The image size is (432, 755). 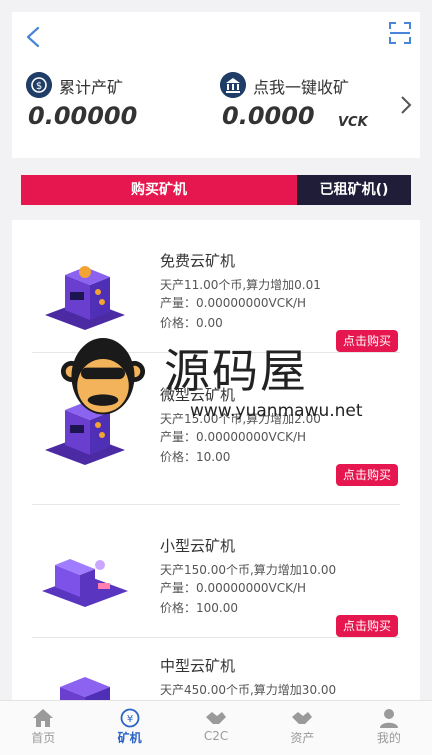 I want to click on tabbar-home: 首页, so click(x=43, y=728).